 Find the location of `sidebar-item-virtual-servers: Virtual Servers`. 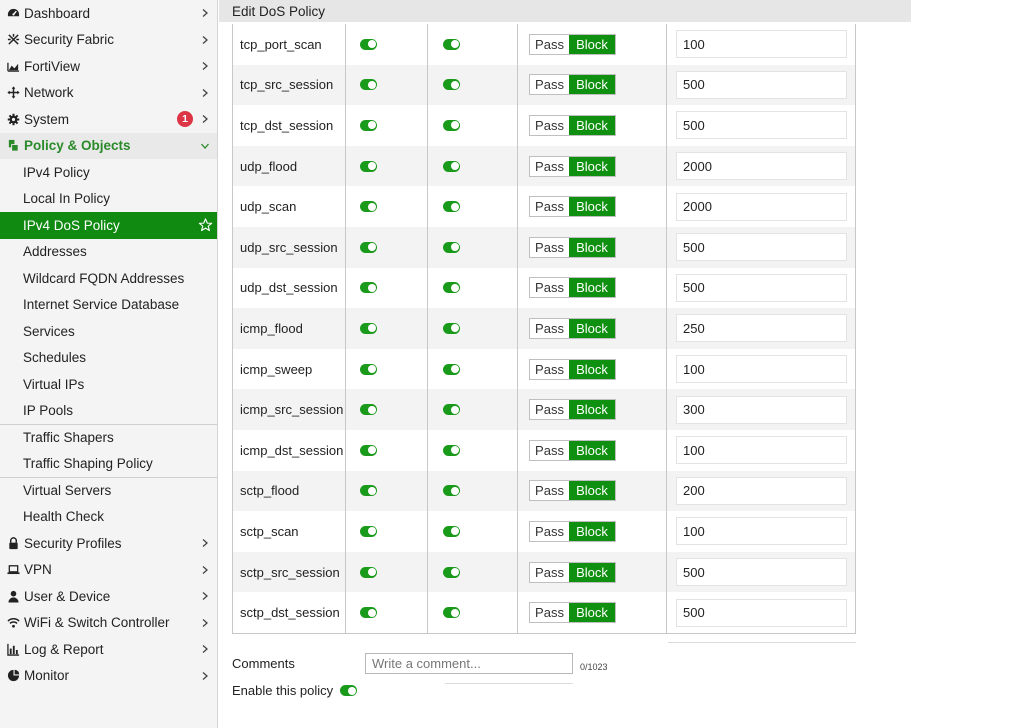

sidebar-item-virtual-servers: Virtual Servers is located at coordinates (108, 490).